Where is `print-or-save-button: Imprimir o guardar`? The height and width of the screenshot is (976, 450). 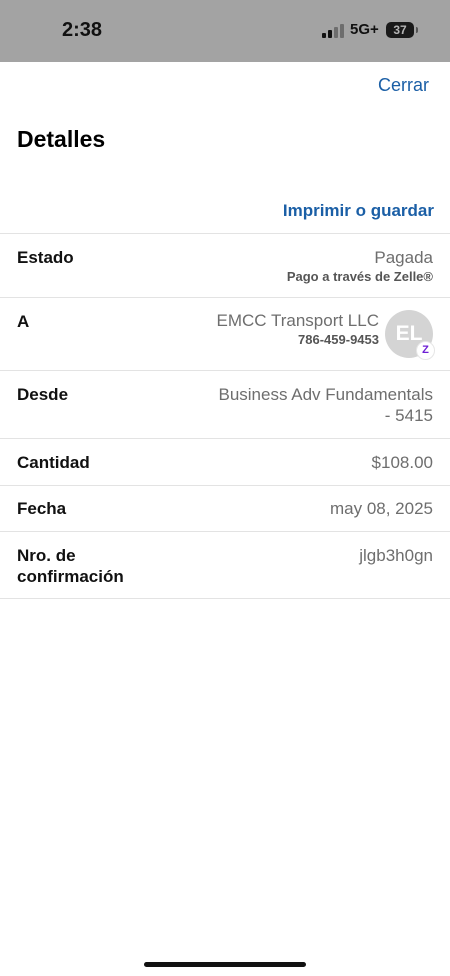
print-or-save-button: Imprimir o guardar is located at coordinates (358, 211).